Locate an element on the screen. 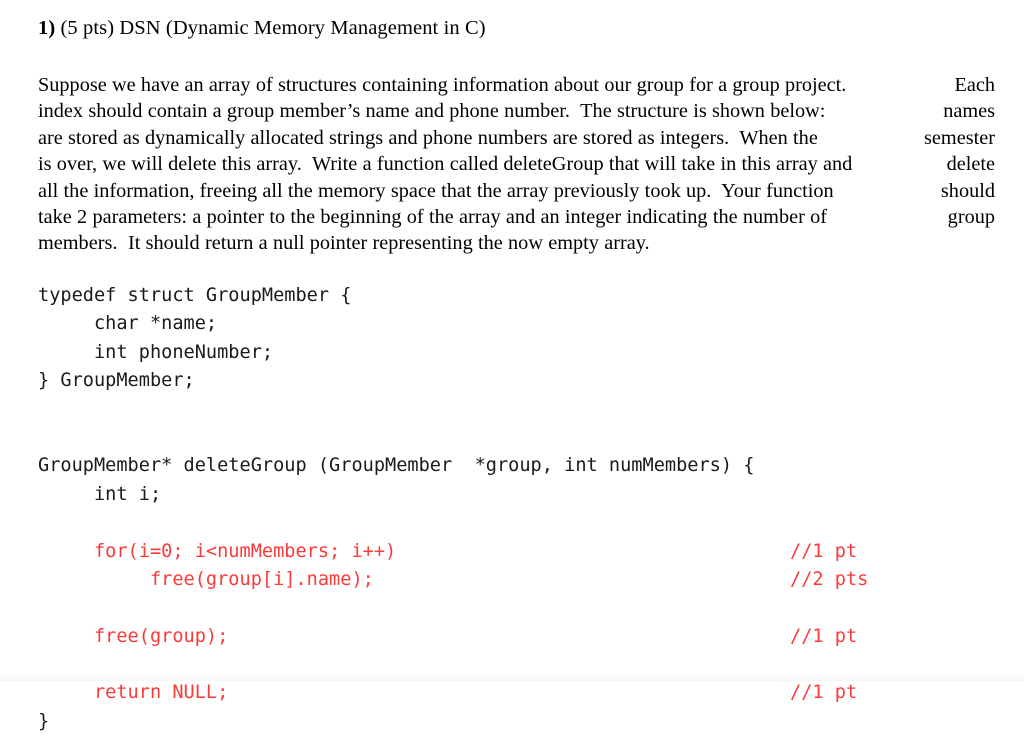 The image size is (1024, 736). code-line: typedef struct GroupMember { is located at coordinates (518, 296).